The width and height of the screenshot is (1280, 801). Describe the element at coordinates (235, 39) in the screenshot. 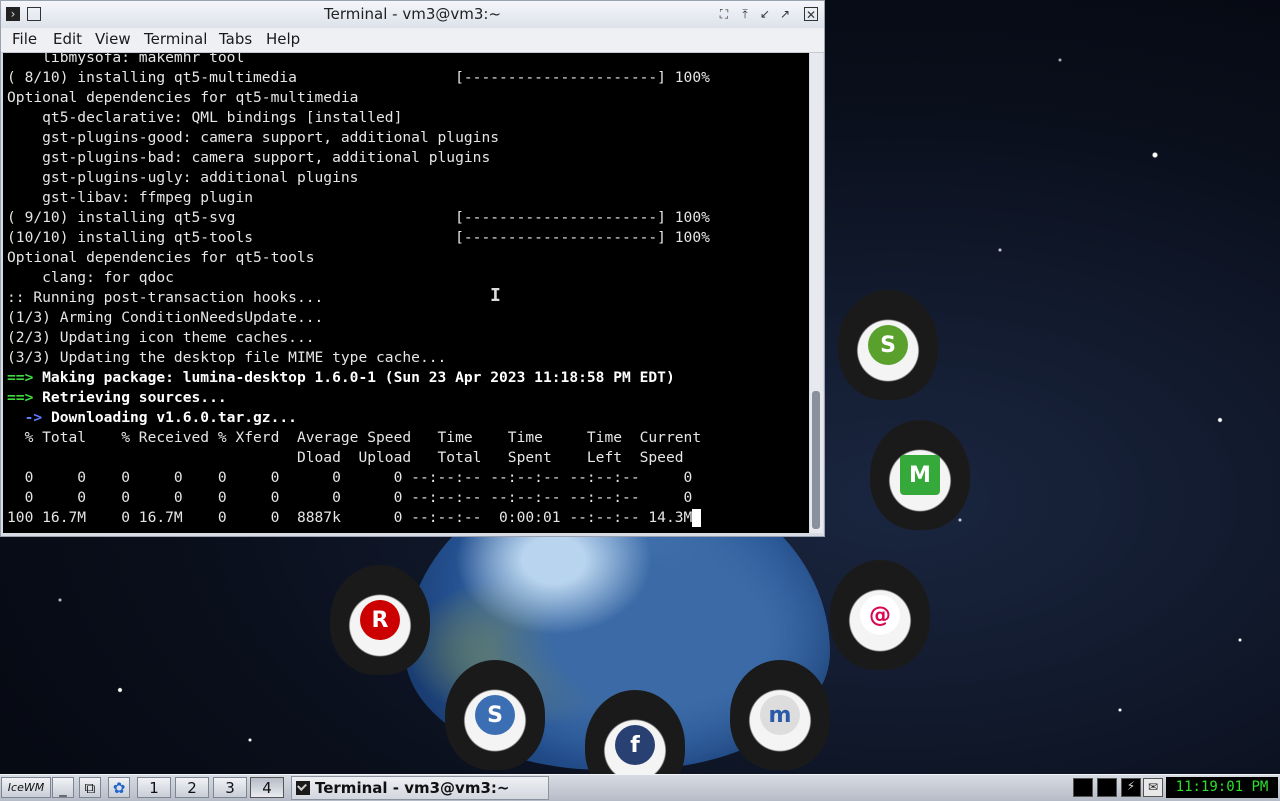

I see `menu-tabs: Tabs` at that location.